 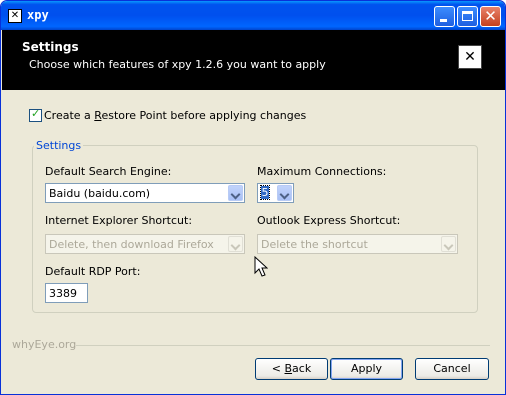 I want to click on oe-shortcut-select: Delete the shortcut, so click(x=357, y=244).